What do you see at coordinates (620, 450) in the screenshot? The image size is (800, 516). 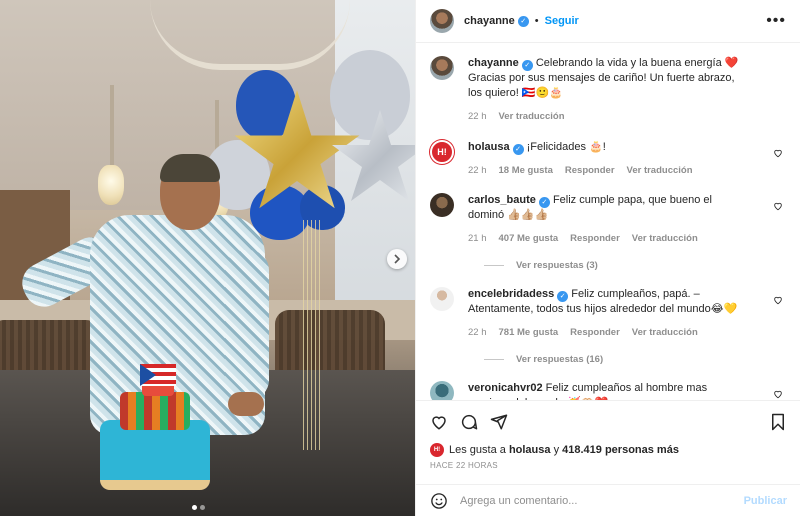 I see `likes-count: 418.419 personas más` at bounding box center [620, 450].